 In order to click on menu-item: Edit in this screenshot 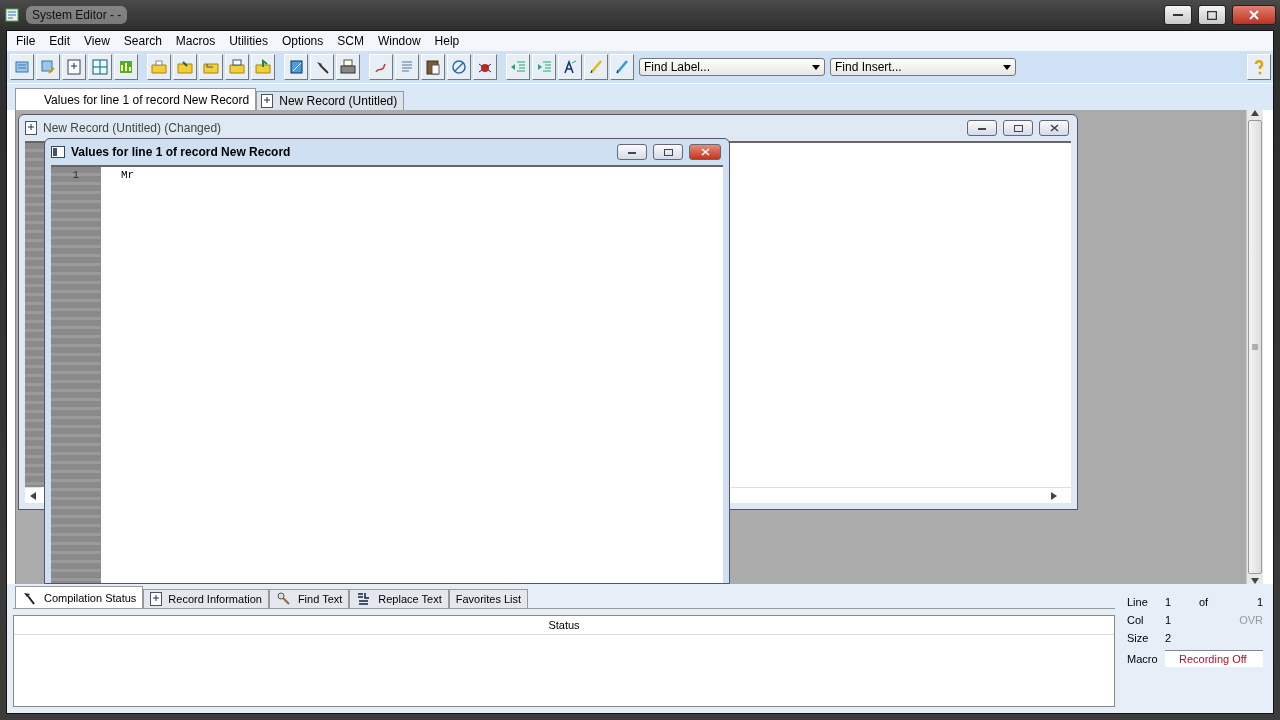, I will do `click(60, 41)`.